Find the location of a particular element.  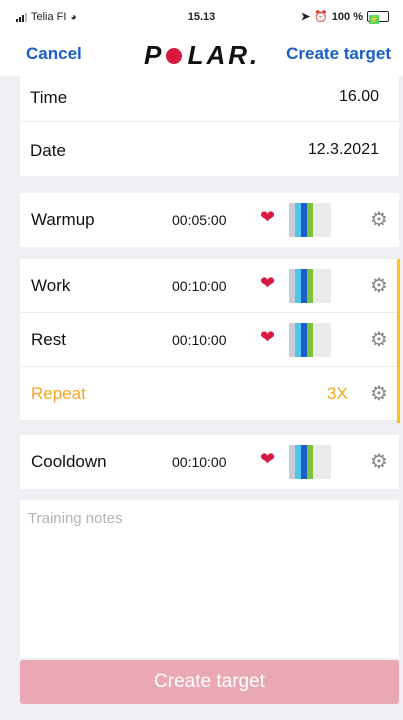

battery-percent: 100 % is located at coordinates (347, 16).